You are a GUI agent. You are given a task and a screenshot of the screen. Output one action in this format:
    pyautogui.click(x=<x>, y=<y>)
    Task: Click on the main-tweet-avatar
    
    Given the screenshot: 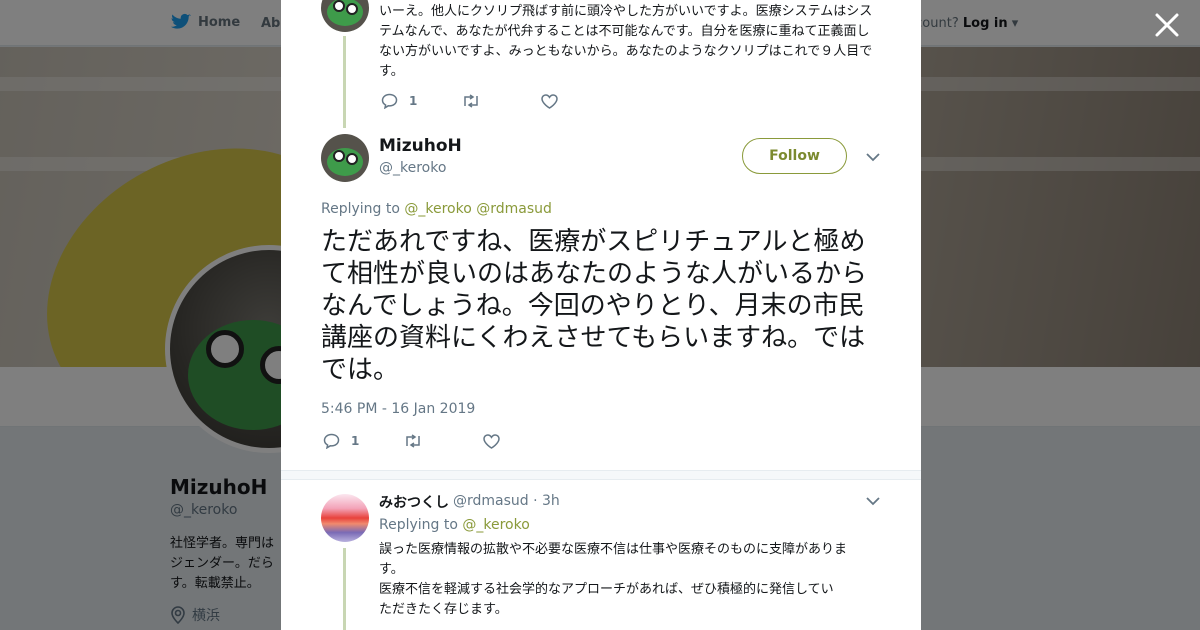 What is the action you would take?
    pyautogui.click(x=345, y=158)
    